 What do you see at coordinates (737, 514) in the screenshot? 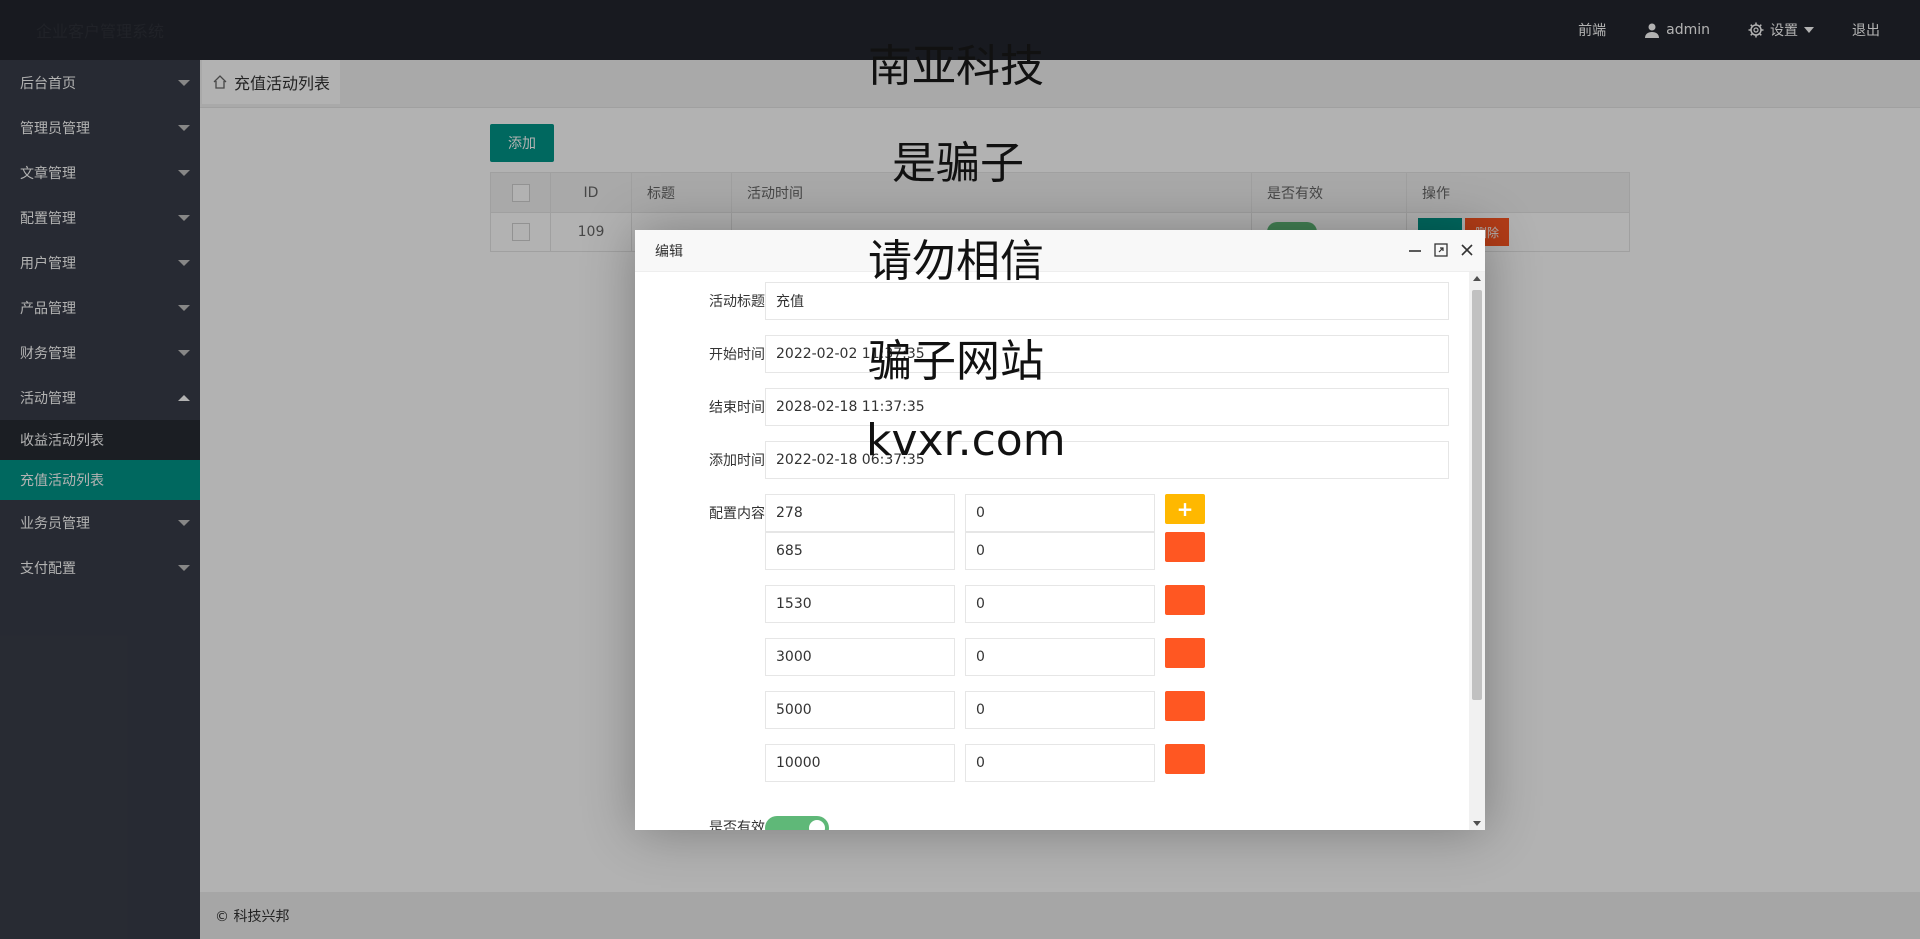
I see `config-label: 配置内容` at bounding box center [737, 514].